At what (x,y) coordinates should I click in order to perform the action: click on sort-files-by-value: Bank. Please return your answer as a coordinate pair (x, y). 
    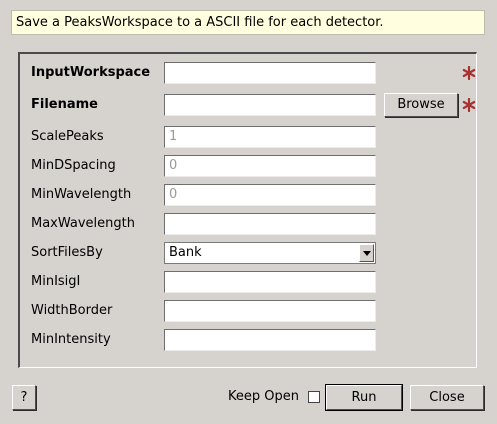
    Looking at the image, I should click on (185, 252).